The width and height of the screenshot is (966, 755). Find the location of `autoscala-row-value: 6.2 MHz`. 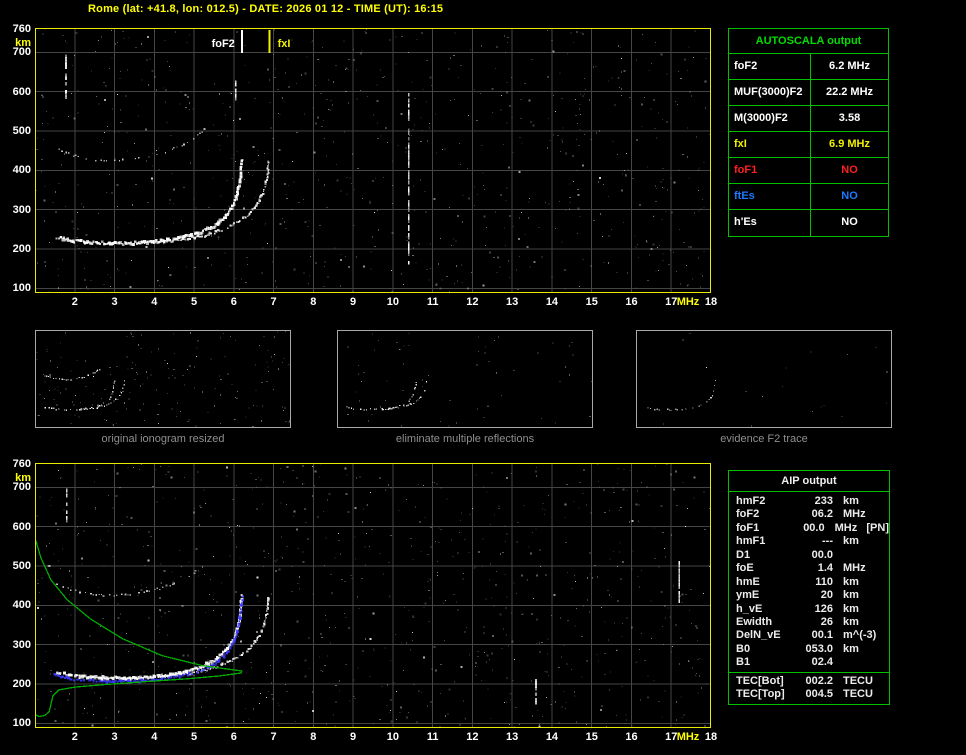

autoscala-row-value: 6.2 MHz is located at coordinates (849, 66).